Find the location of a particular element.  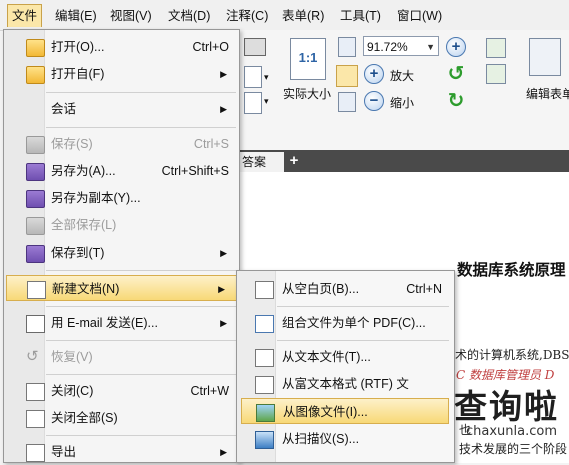

close-all-icon is located at coordinates (35, 419).